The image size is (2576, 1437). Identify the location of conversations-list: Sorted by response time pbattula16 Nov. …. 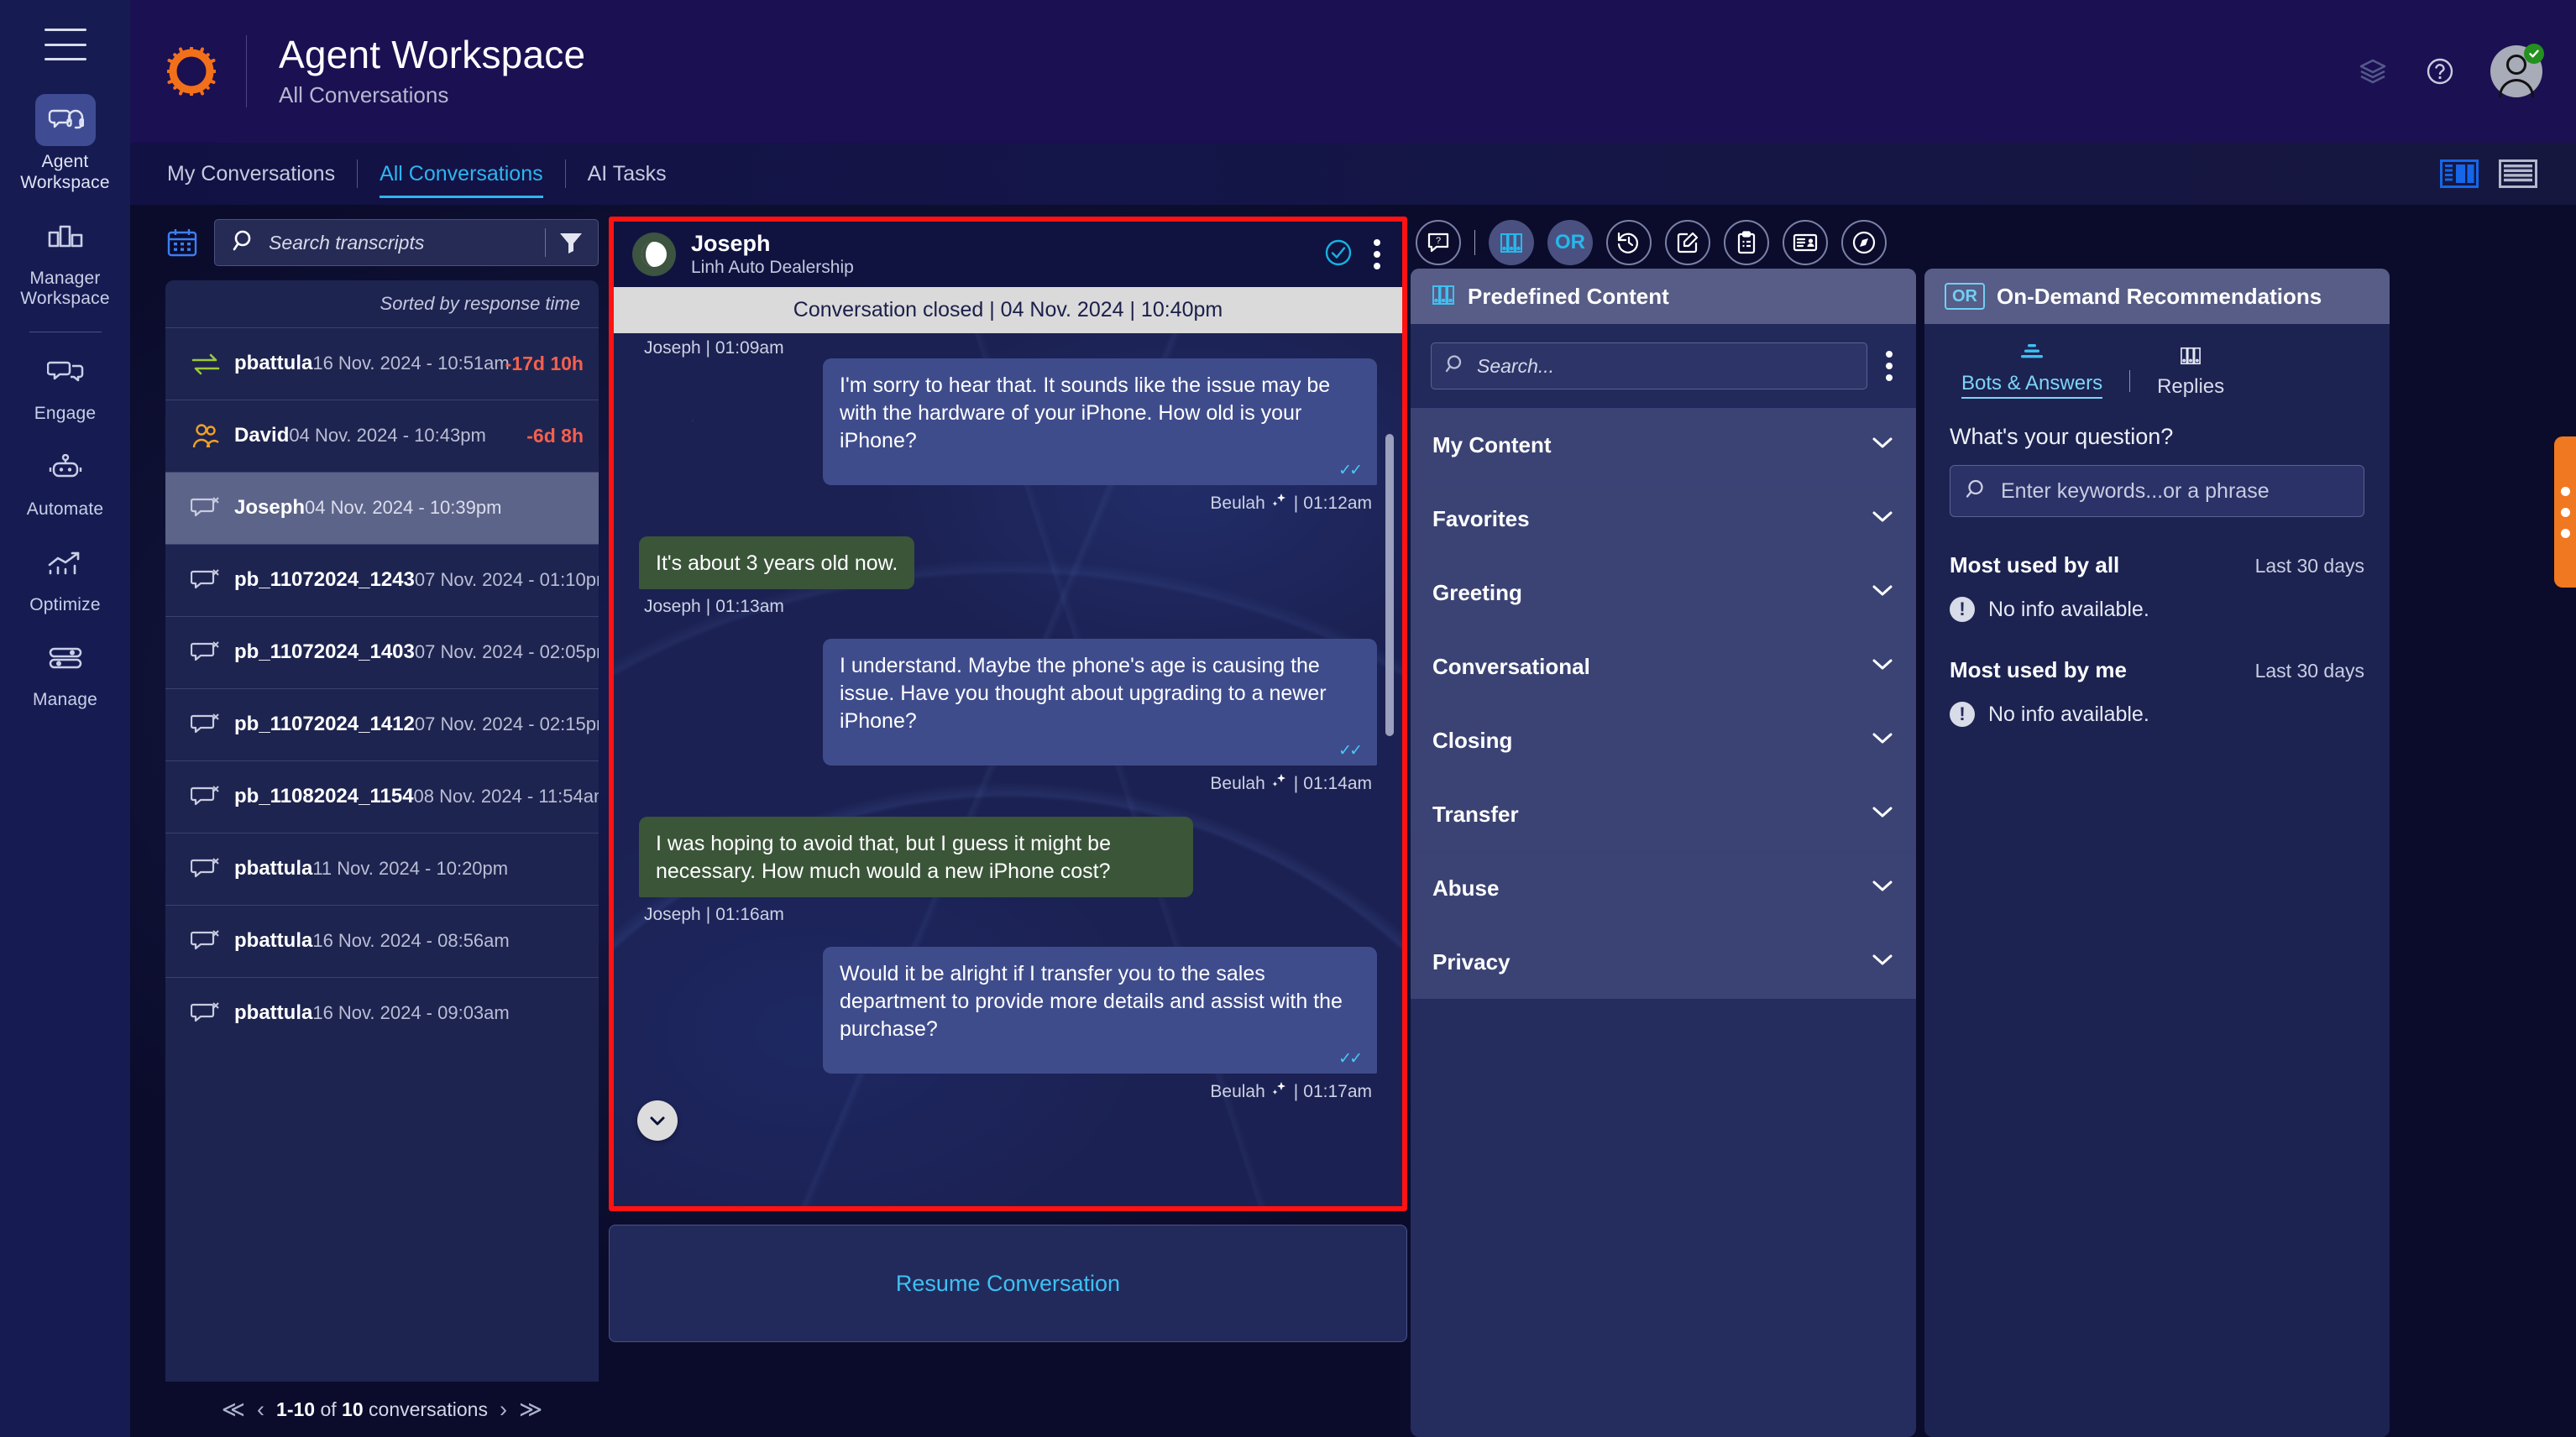
(382, 831).